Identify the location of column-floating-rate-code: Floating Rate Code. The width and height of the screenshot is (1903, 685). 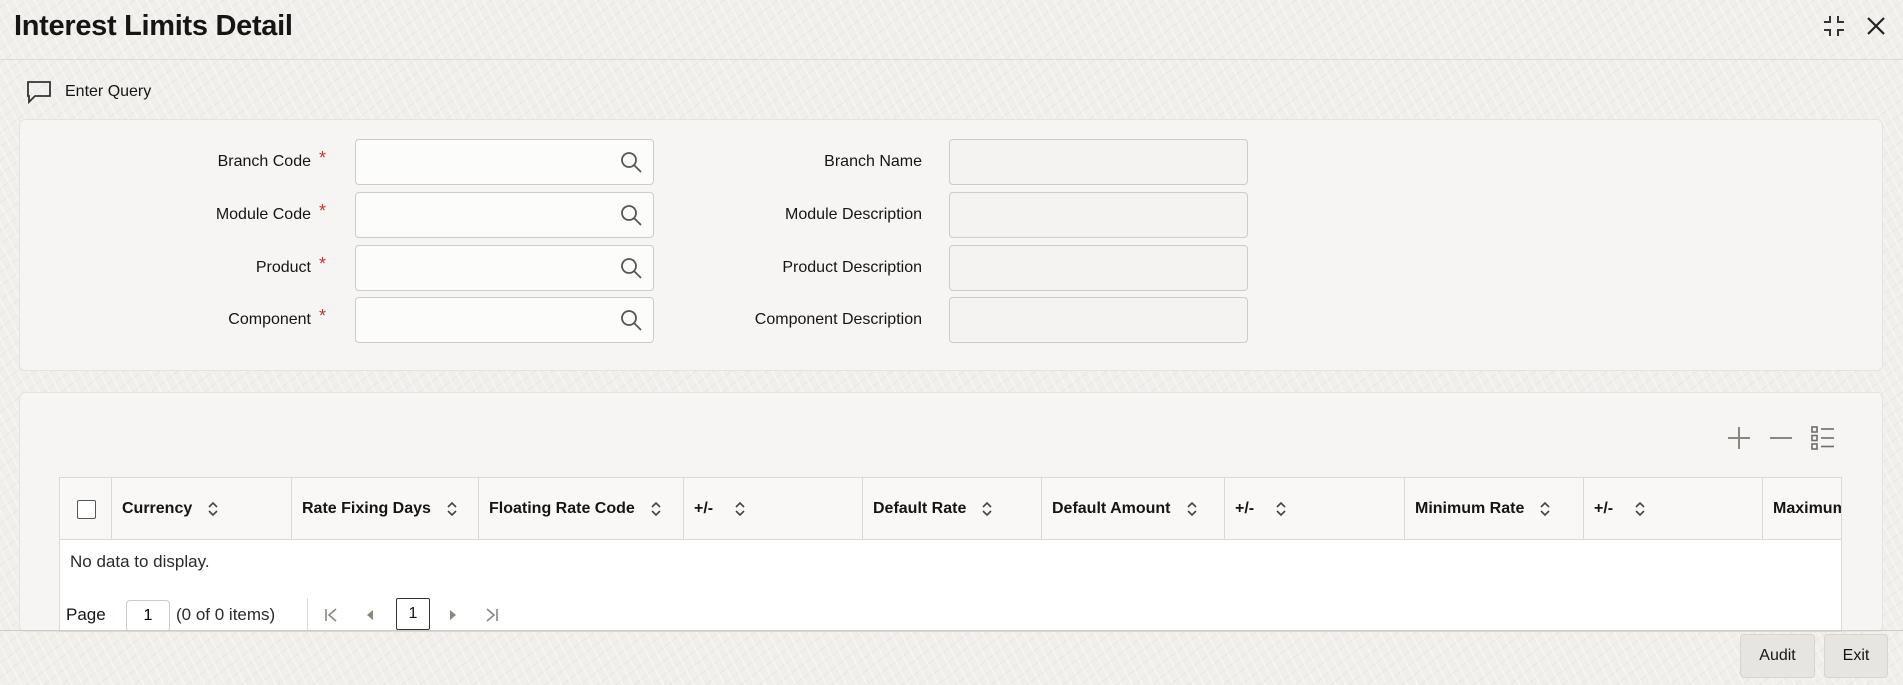
(581, 508).